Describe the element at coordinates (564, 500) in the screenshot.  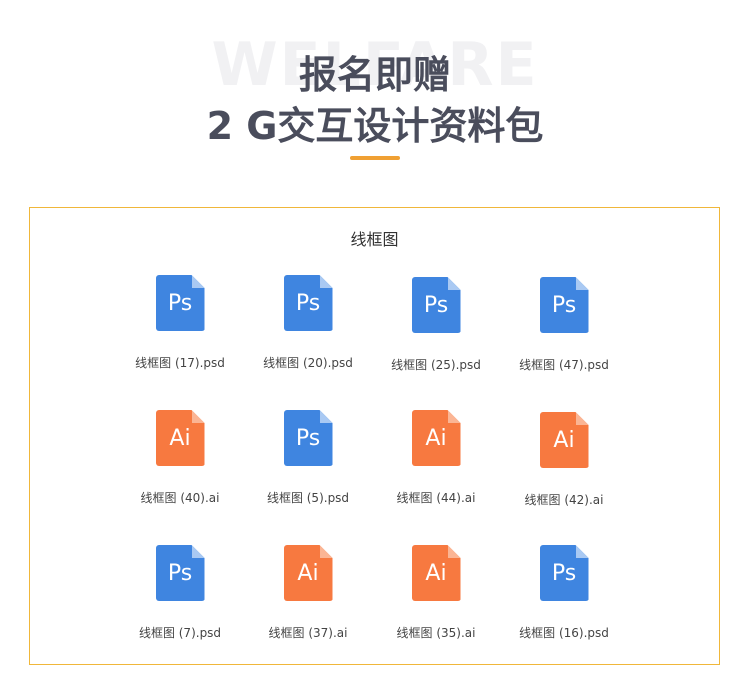
I see `file-name: 线框图 (42).ai` at that location.